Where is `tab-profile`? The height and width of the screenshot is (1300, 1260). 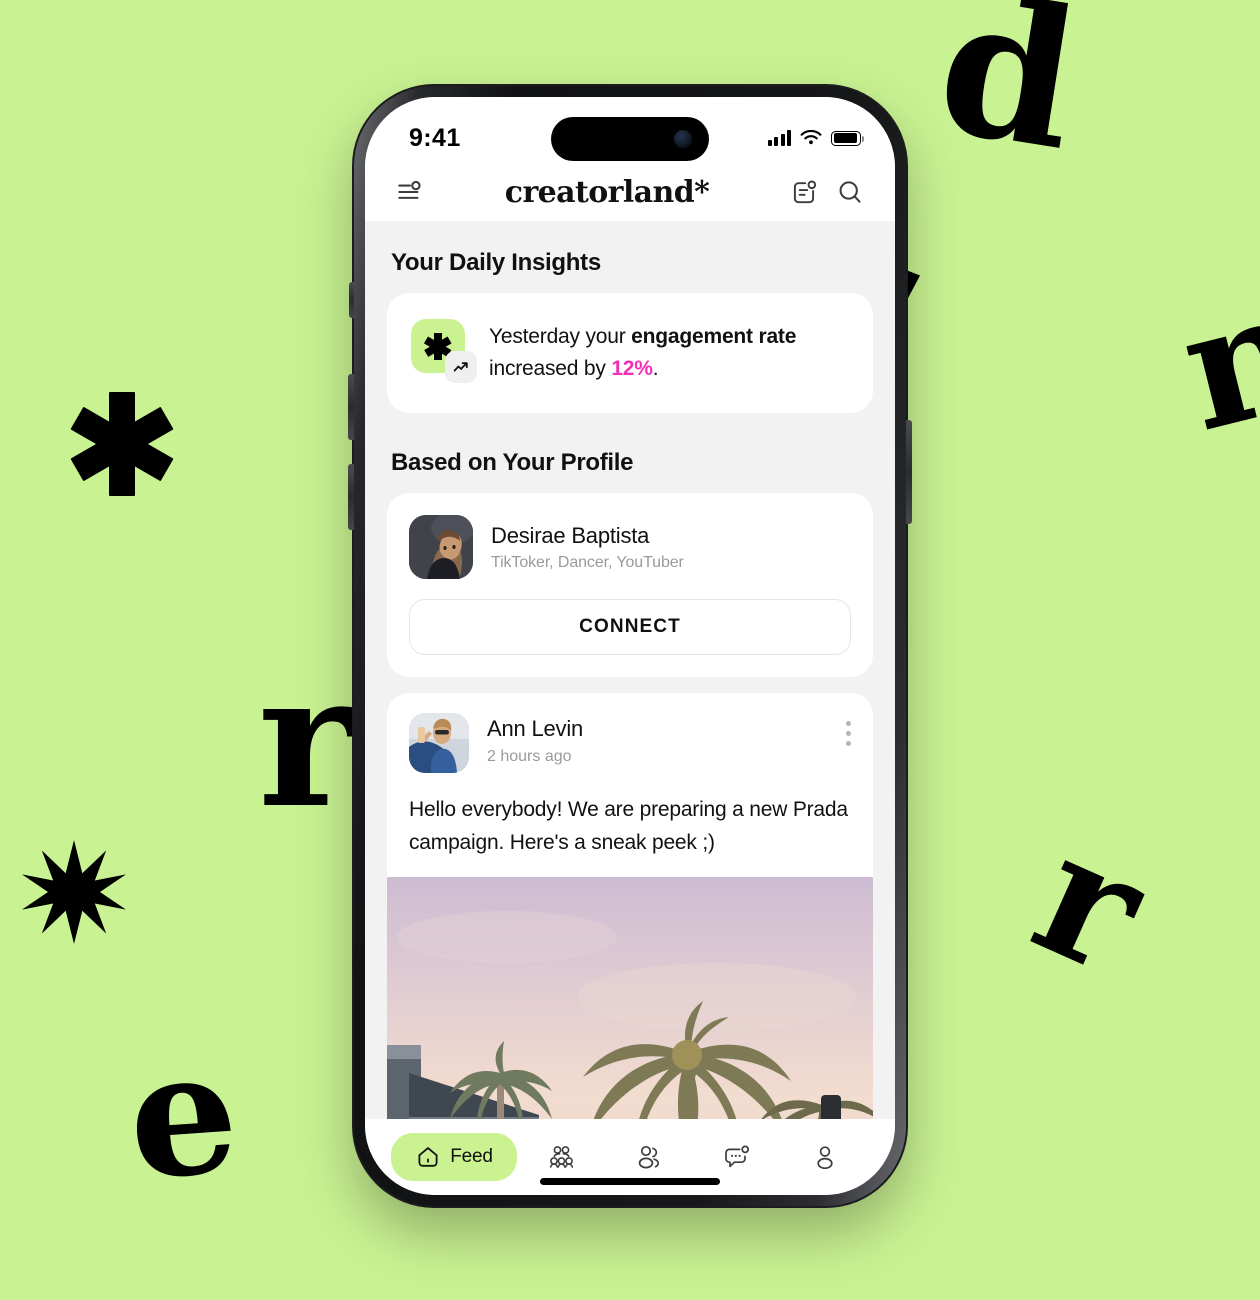
tab-profile is located at coordinates (825, 1157).